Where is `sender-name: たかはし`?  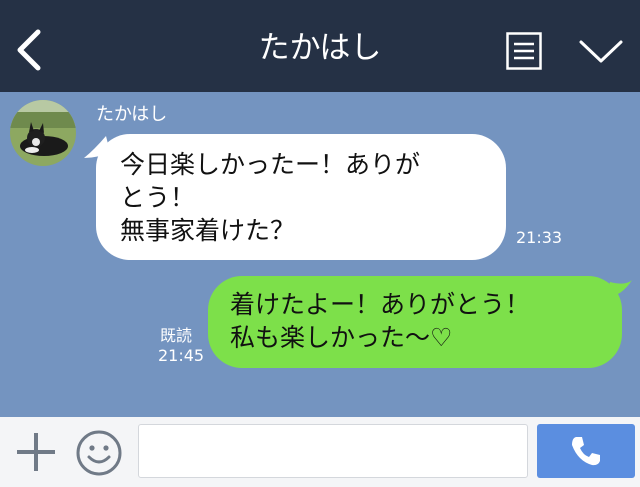 sender-name: たかはし is located at coordinates (132, 114).